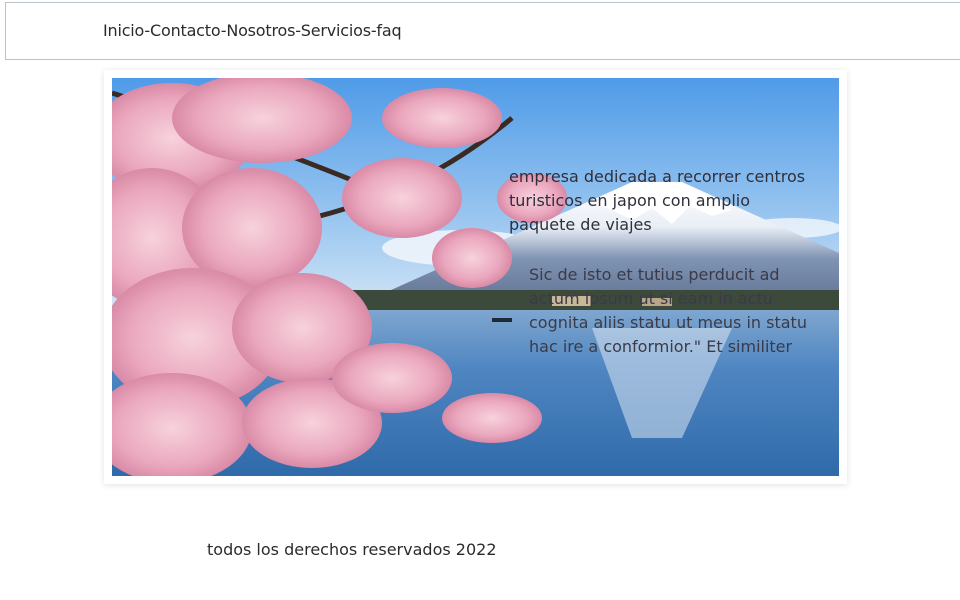 This screenshot has width=960, height=600. I want to click on nav-links-text: Inicio-Contacto-Nosotros-Servicios-faq, so click(252, 30).